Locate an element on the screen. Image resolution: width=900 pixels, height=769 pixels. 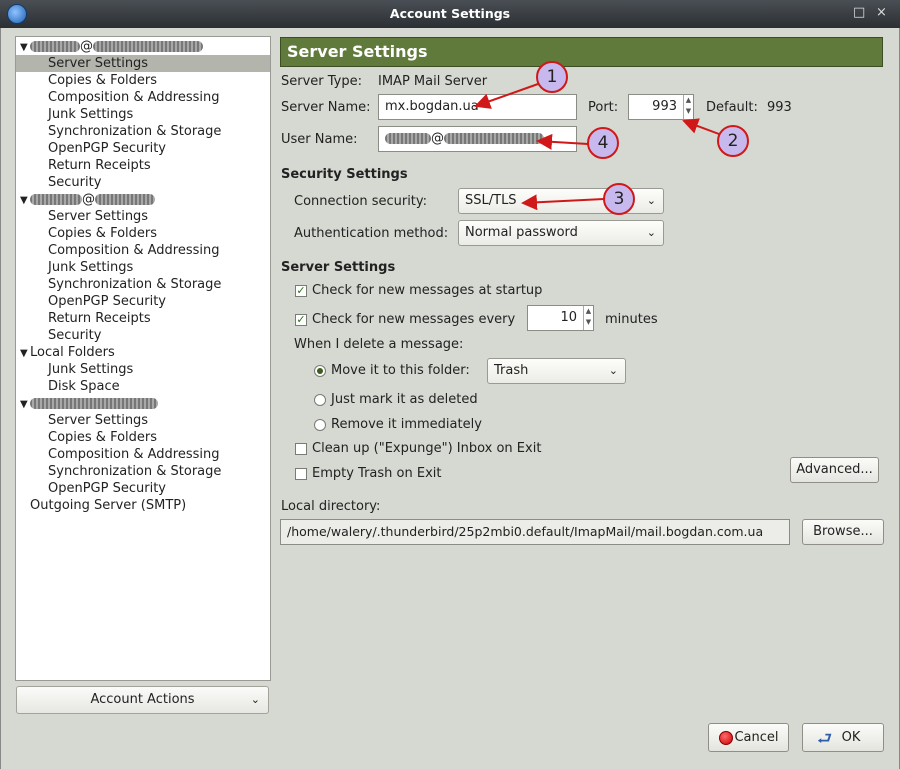
user-name-input: @ is located at coordinates (477, 139).